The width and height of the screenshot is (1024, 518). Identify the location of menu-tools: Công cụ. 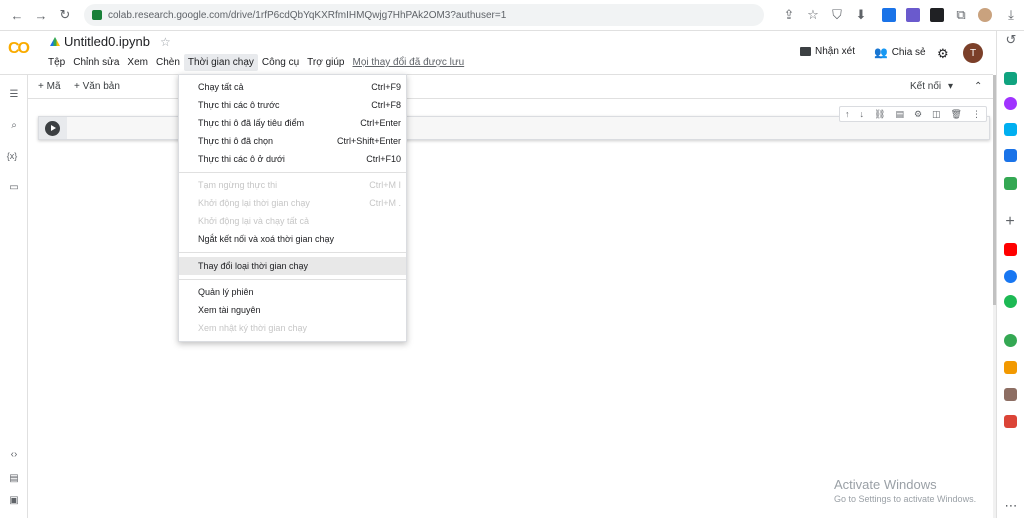
(280, 62).